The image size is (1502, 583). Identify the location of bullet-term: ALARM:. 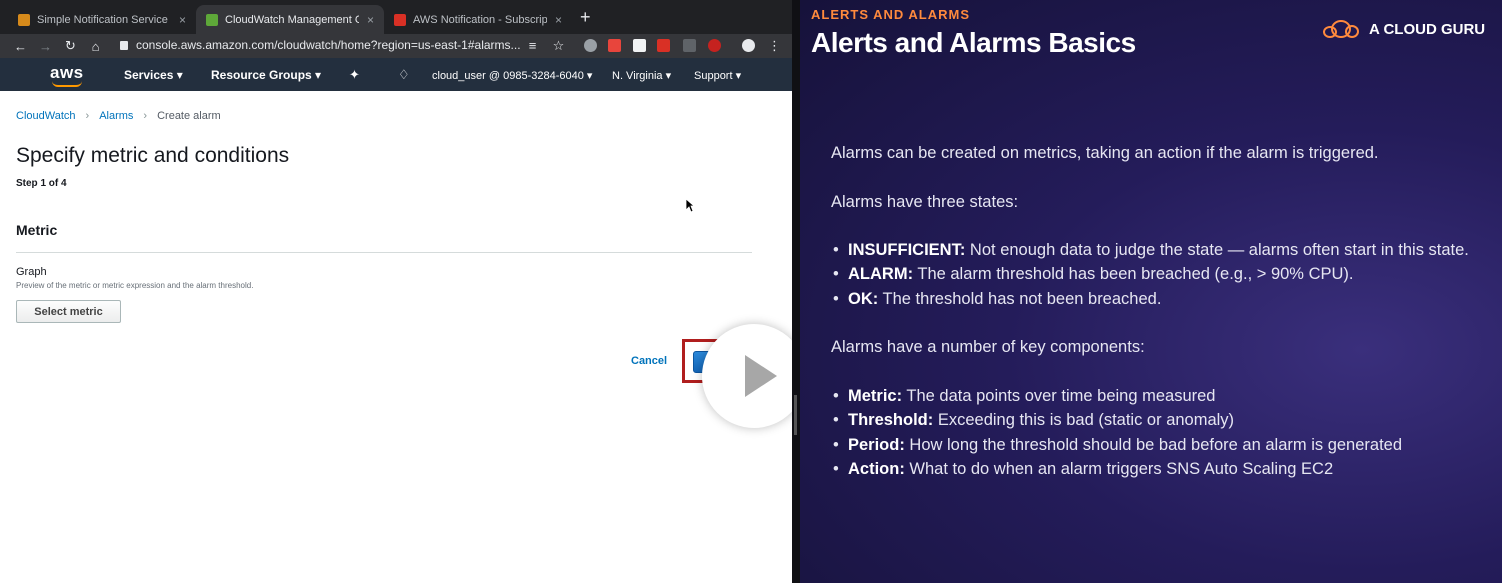
(881, 274).